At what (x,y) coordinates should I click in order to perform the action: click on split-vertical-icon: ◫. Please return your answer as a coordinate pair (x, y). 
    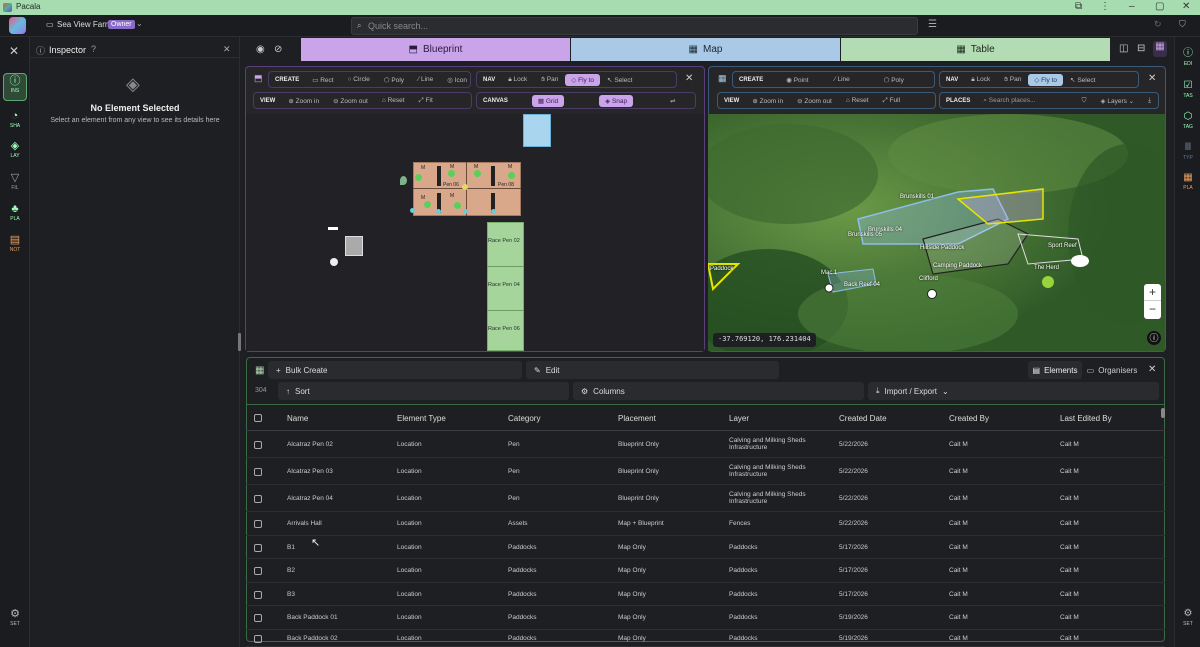
    Looking at the image, I should click on (1123, 48).